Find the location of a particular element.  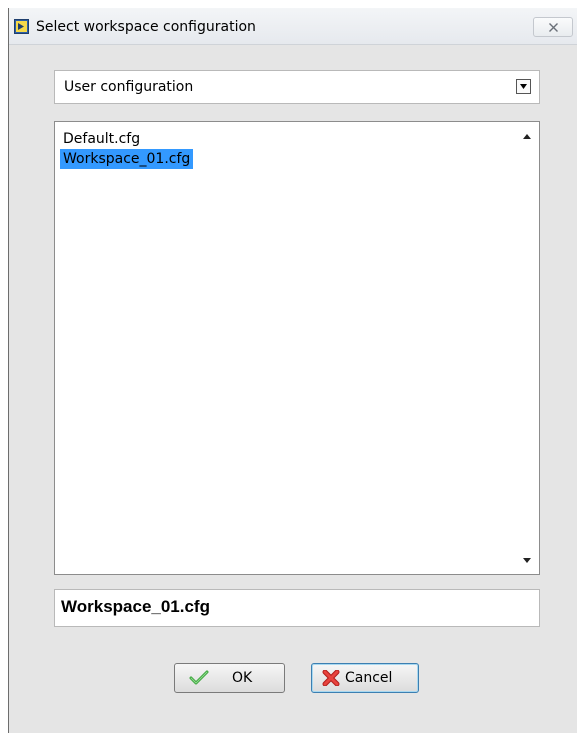

ok-button-label: OK is located at coordinates (242, 678).